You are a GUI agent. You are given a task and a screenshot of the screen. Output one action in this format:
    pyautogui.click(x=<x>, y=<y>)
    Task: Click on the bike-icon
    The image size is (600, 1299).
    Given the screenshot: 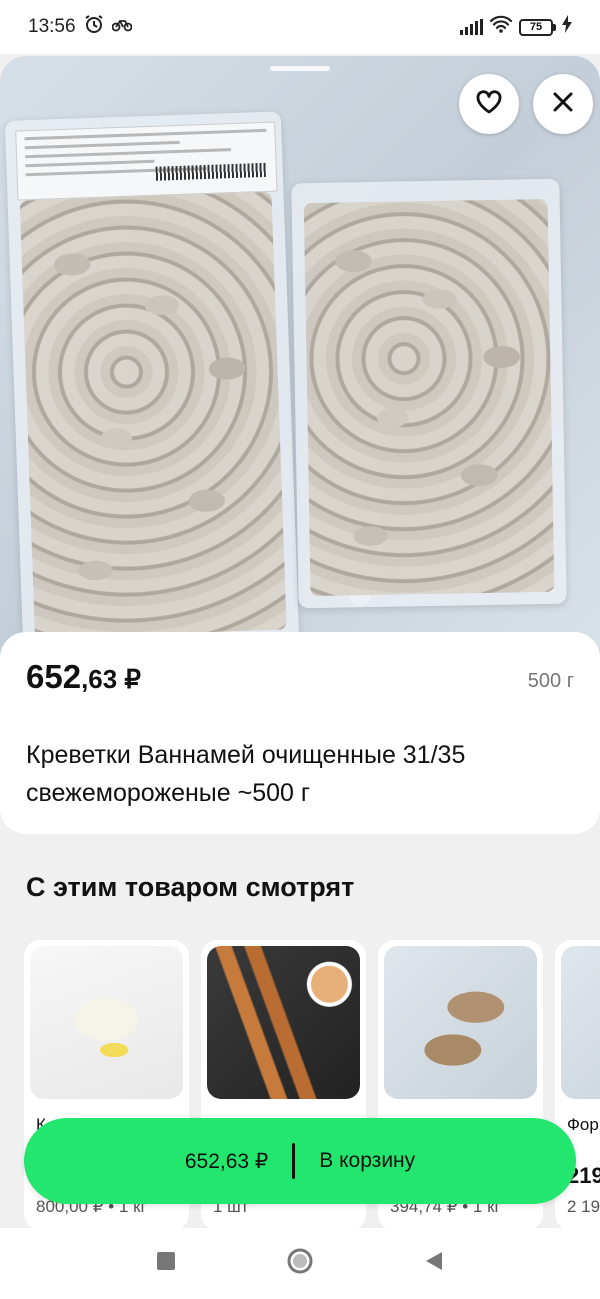 What is the action you would take?
    pyautogui.click(x=121, y=27)
    